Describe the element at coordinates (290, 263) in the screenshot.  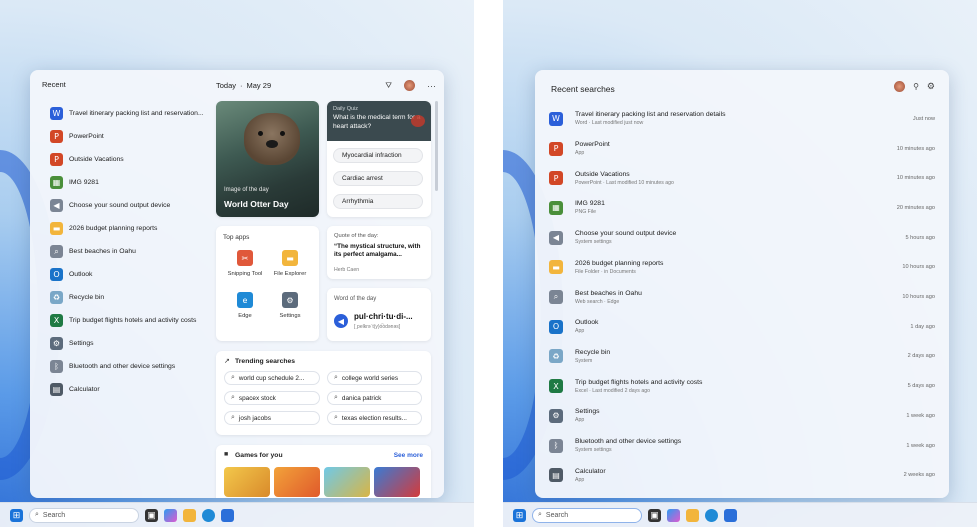
I see `app-tile: ▬ File Explorer` at that location.